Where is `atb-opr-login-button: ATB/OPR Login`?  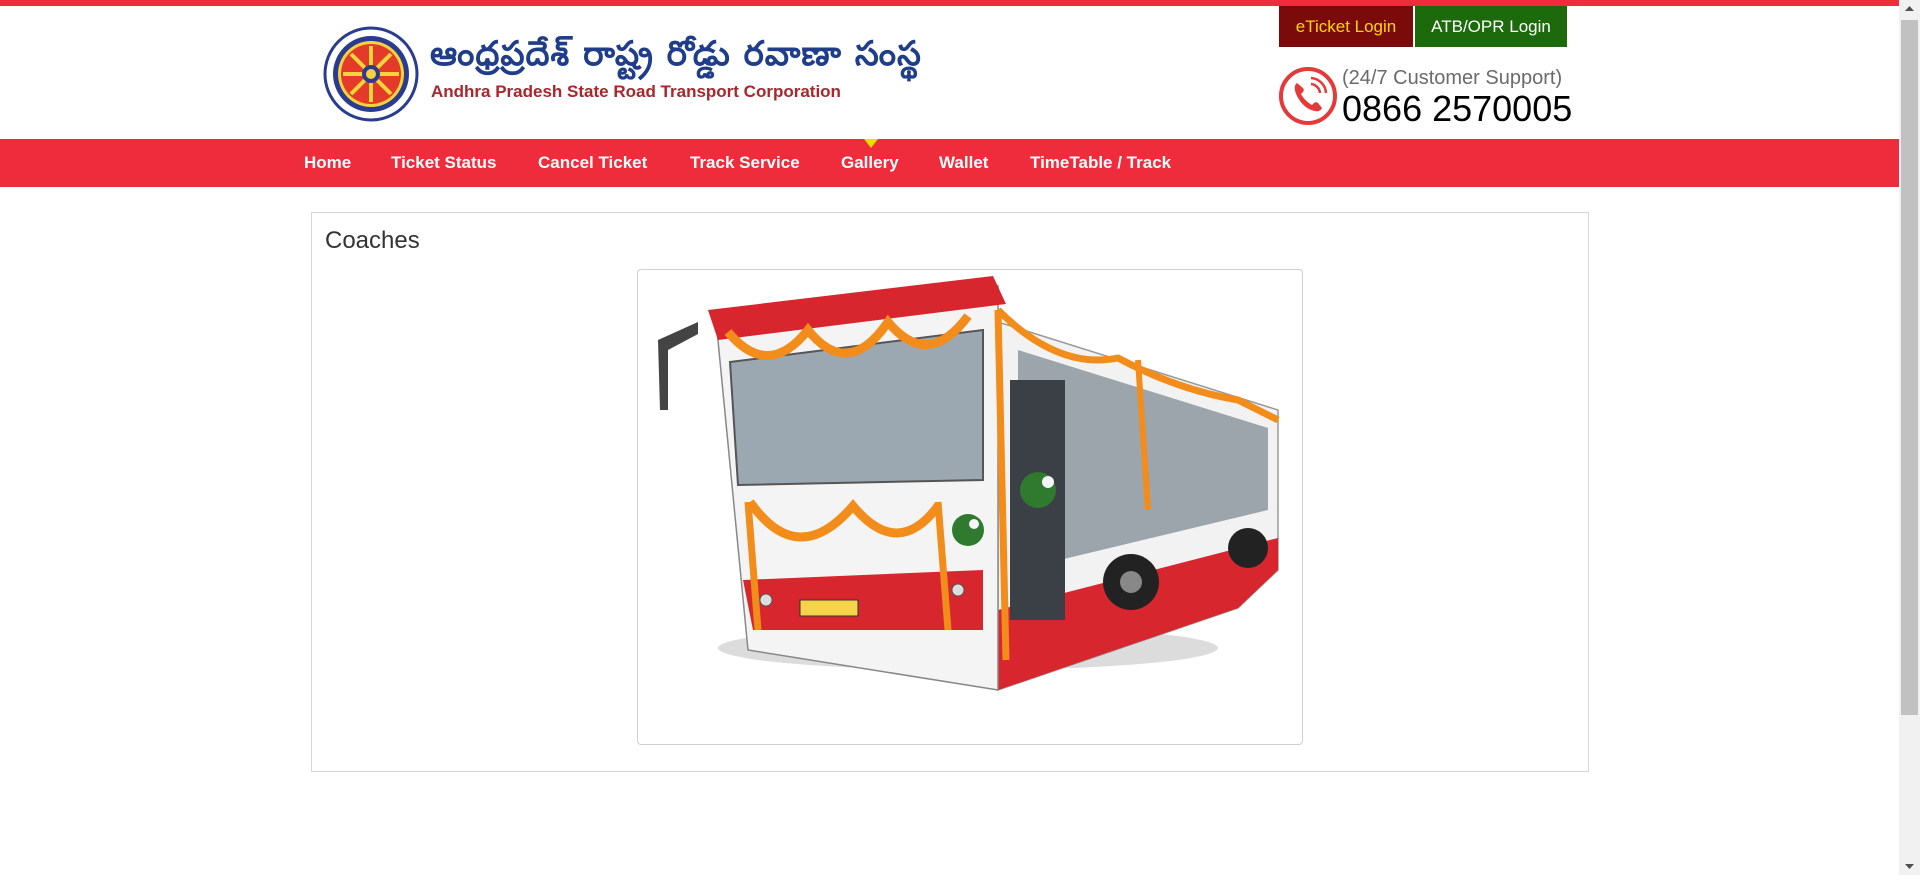 atb-opr-login-button: ATB/OPR Login is located at coordinates (1491, 26).